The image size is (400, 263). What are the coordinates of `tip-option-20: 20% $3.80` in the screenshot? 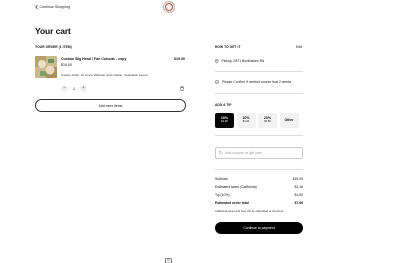 It's located at (267, 120).